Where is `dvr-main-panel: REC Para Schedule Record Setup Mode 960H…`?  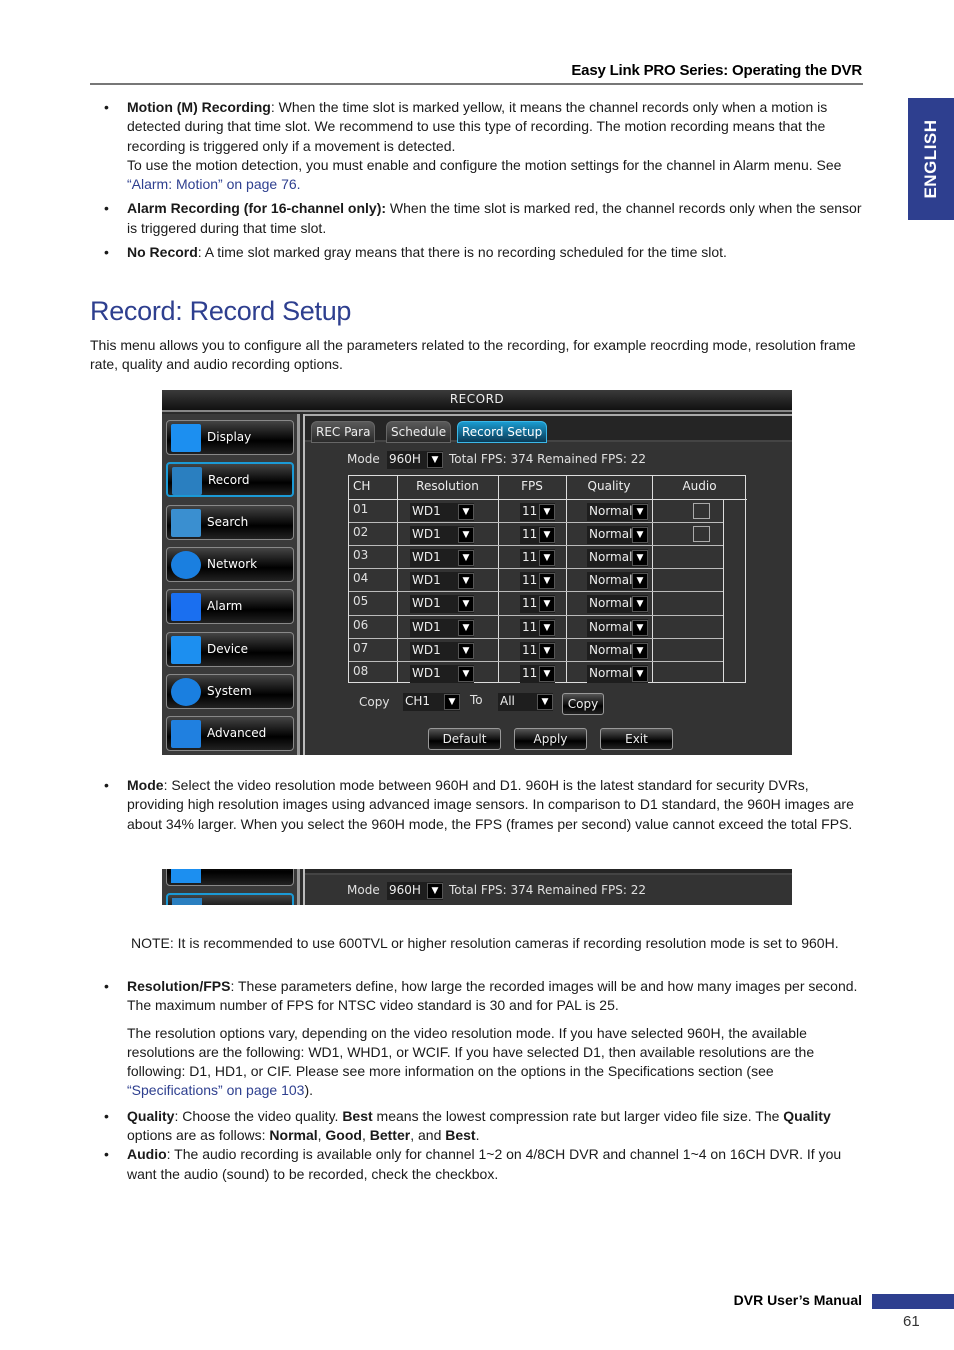
dvr-main-panel: REC Para Schedule Record Setup Mode 960H… is located at coordinates (547, 584).